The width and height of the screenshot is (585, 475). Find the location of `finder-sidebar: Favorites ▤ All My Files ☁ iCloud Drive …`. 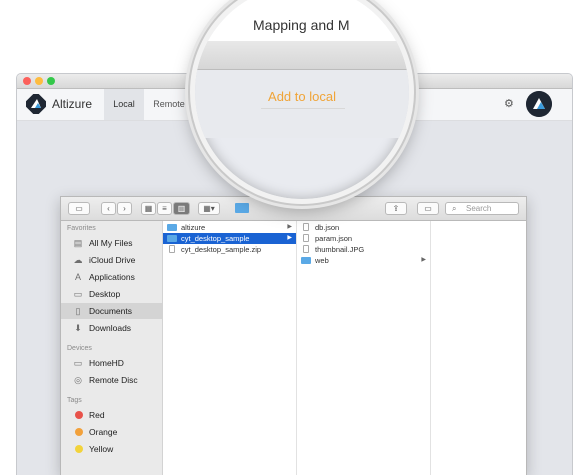

finder-sidebar: Favorites ▤ All My Files ☁ iCloud Drive … is located at coordinates (112, 348).